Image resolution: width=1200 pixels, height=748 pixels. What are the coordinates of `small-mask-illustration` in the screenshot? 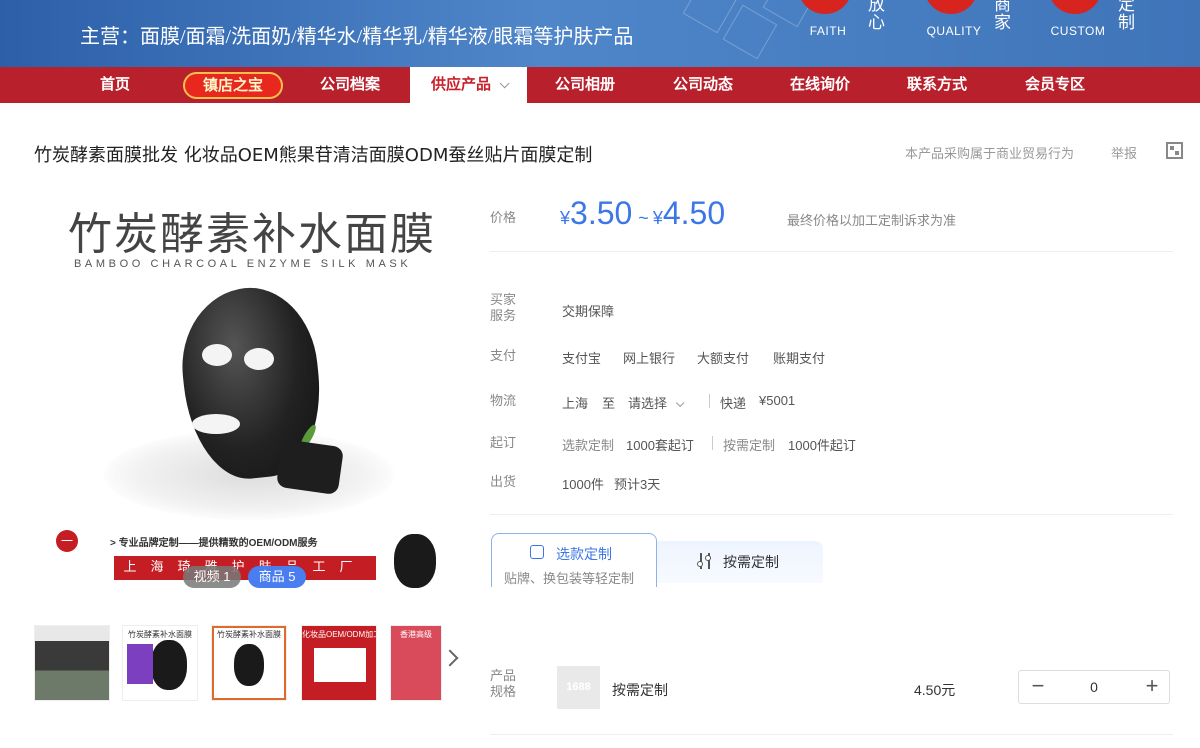 It's located at (415, 561).